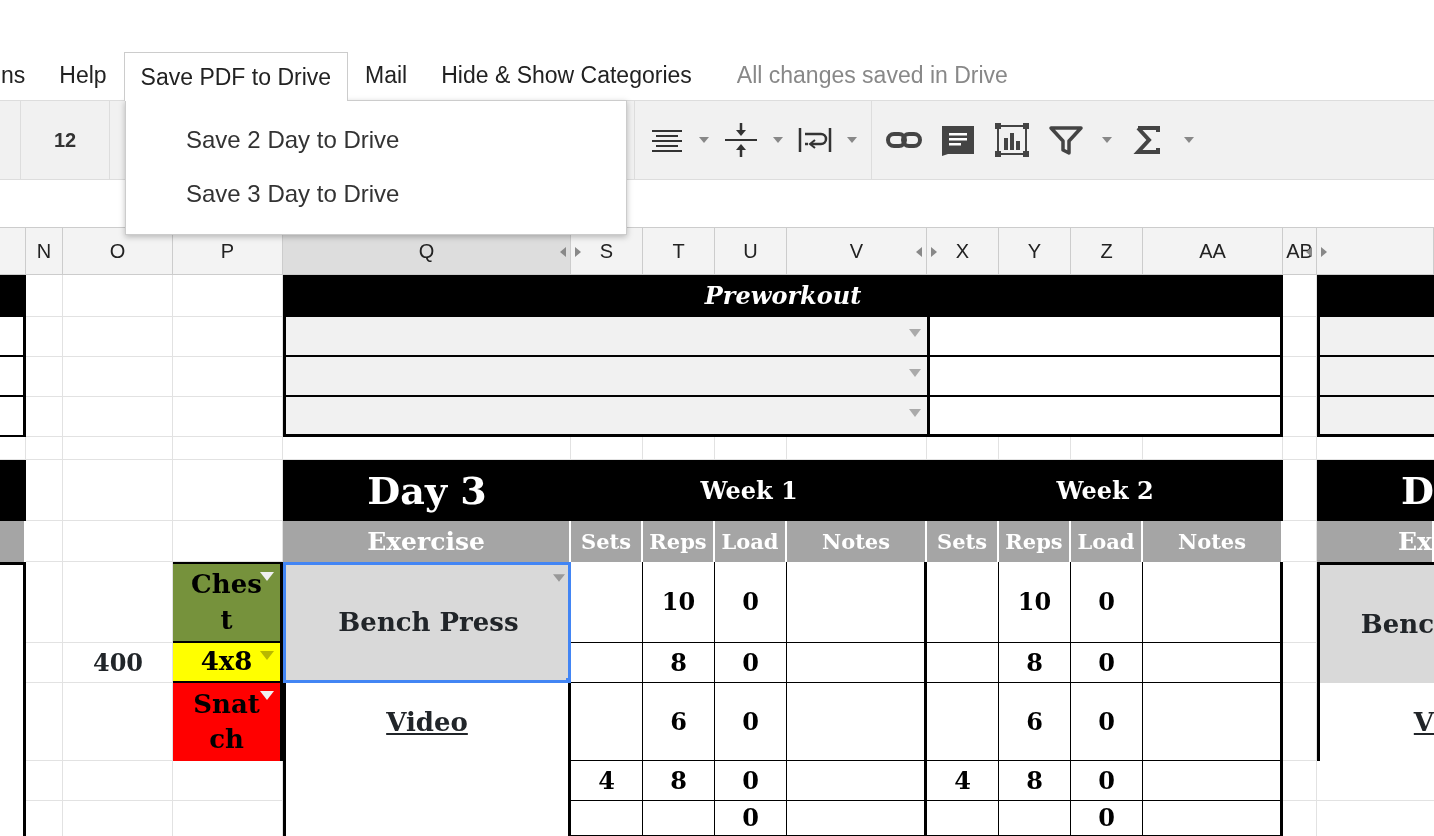 The image size is (1434, 836). I want to click on category-tag: Snatch, so click(228, 722).